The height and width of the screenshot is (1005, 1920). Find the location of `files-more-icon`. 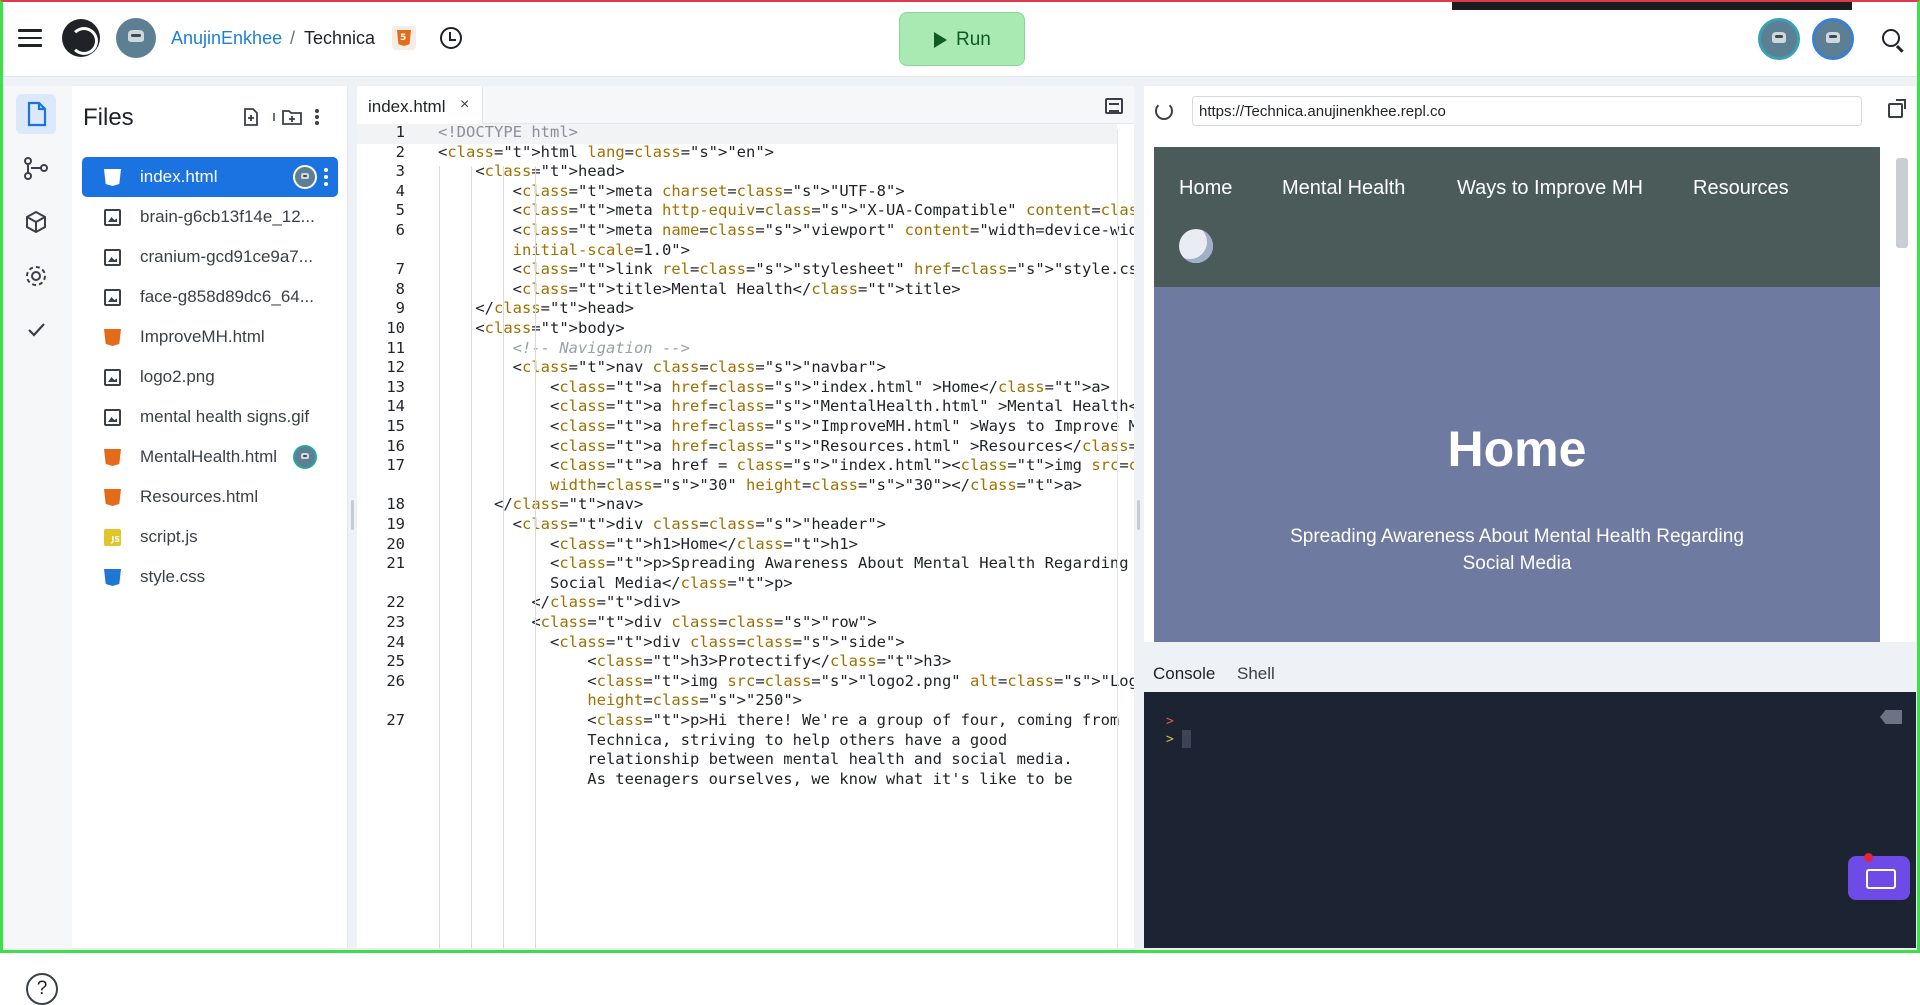

files-more-icon is located at coordinates (317, 117).